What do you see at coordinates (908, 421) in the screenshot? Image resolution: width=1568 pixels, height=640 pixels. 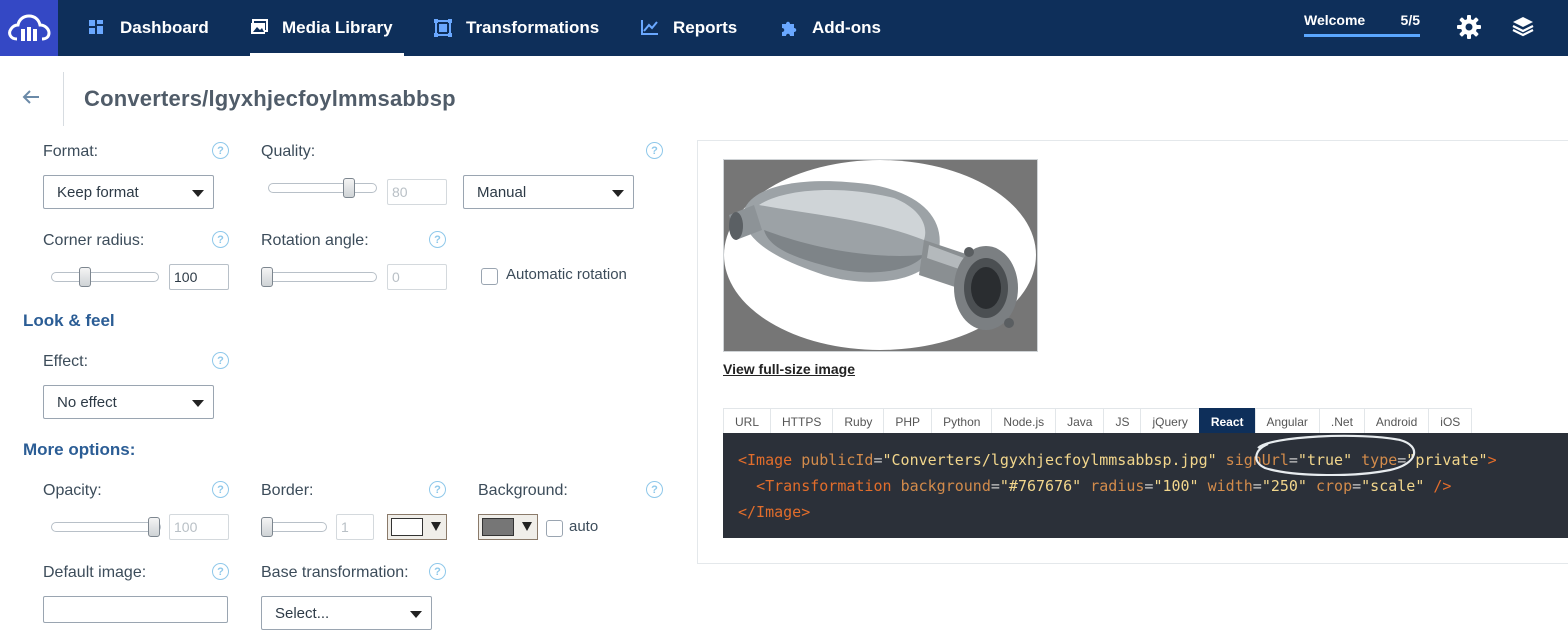 I see `tab-php: PHP` at bounding box center [908, 421].